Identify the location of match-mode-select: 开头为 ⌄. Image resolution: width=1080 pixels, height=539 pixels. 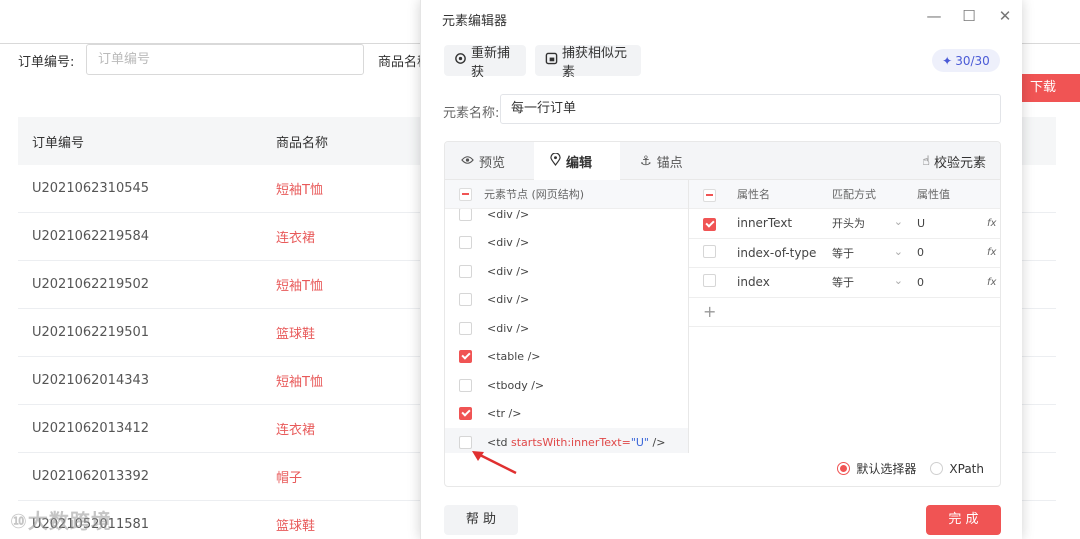
(874, 223).